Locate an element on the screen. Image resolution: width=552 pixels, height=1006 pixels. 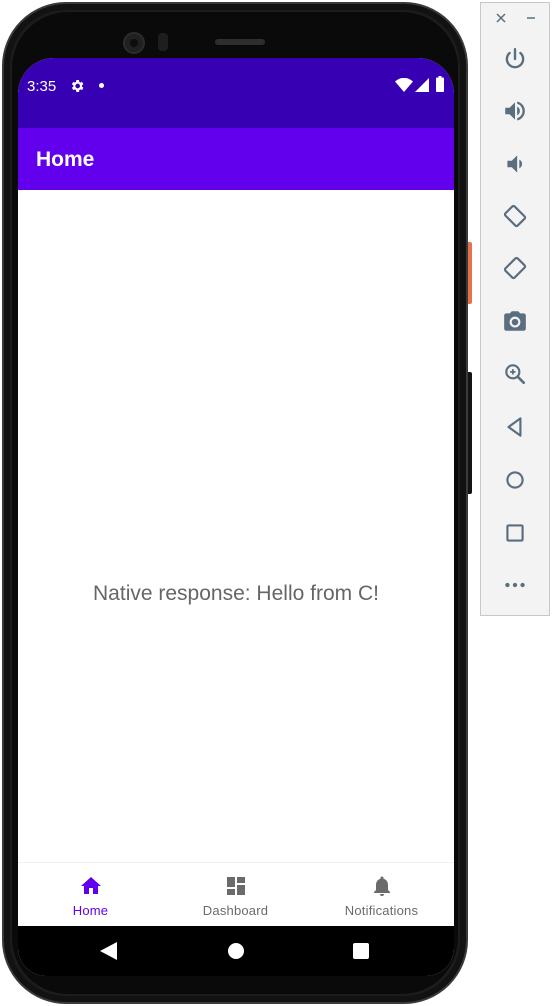
volume-up-button is located at coordinates (515, 111).